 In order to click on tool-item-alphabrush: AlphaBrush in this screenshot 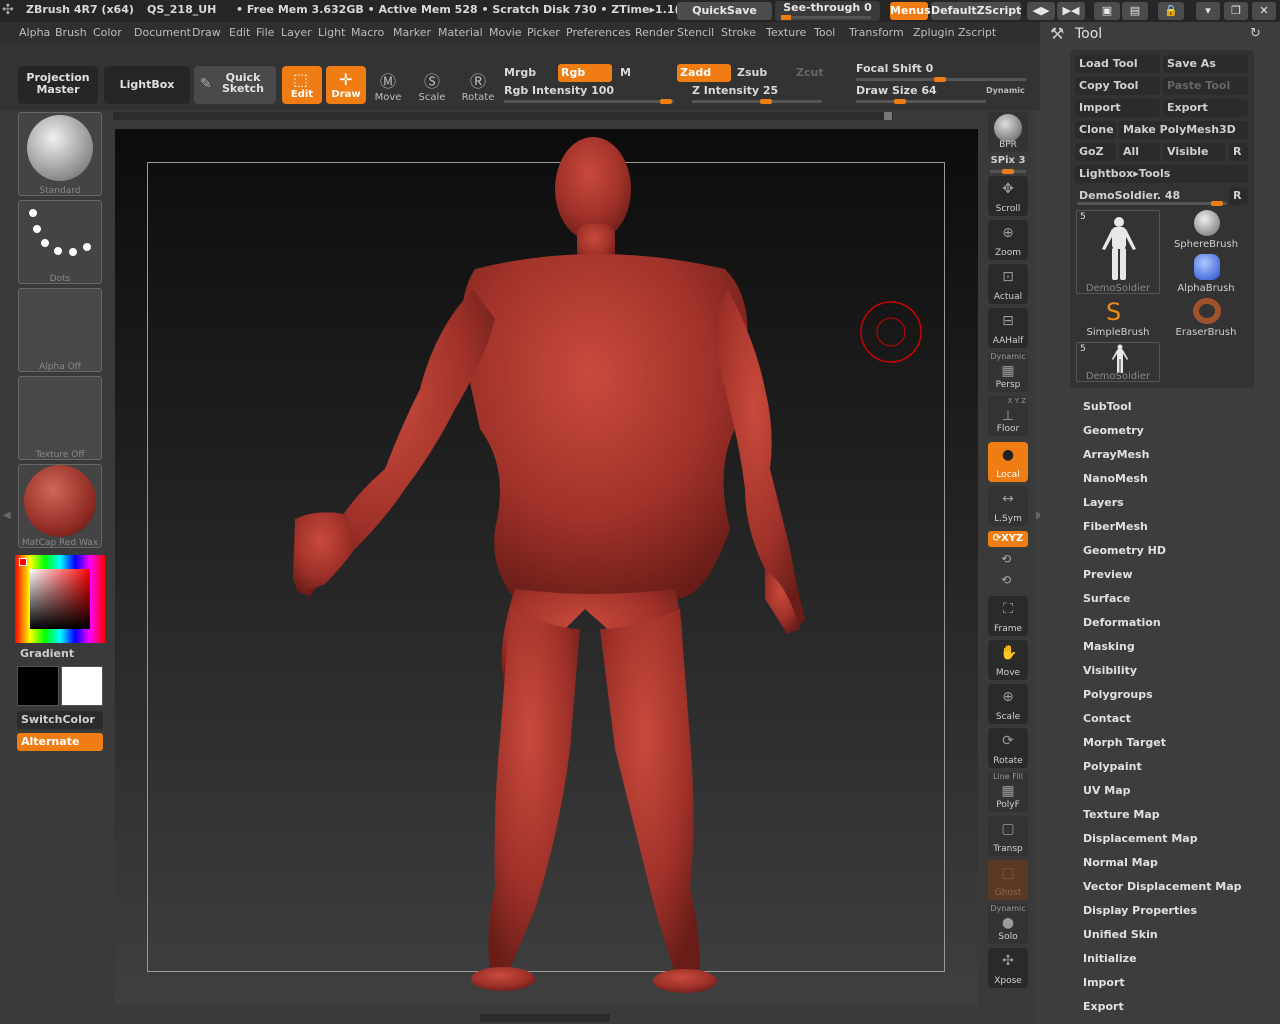, I will do `click(1206, 275)`.